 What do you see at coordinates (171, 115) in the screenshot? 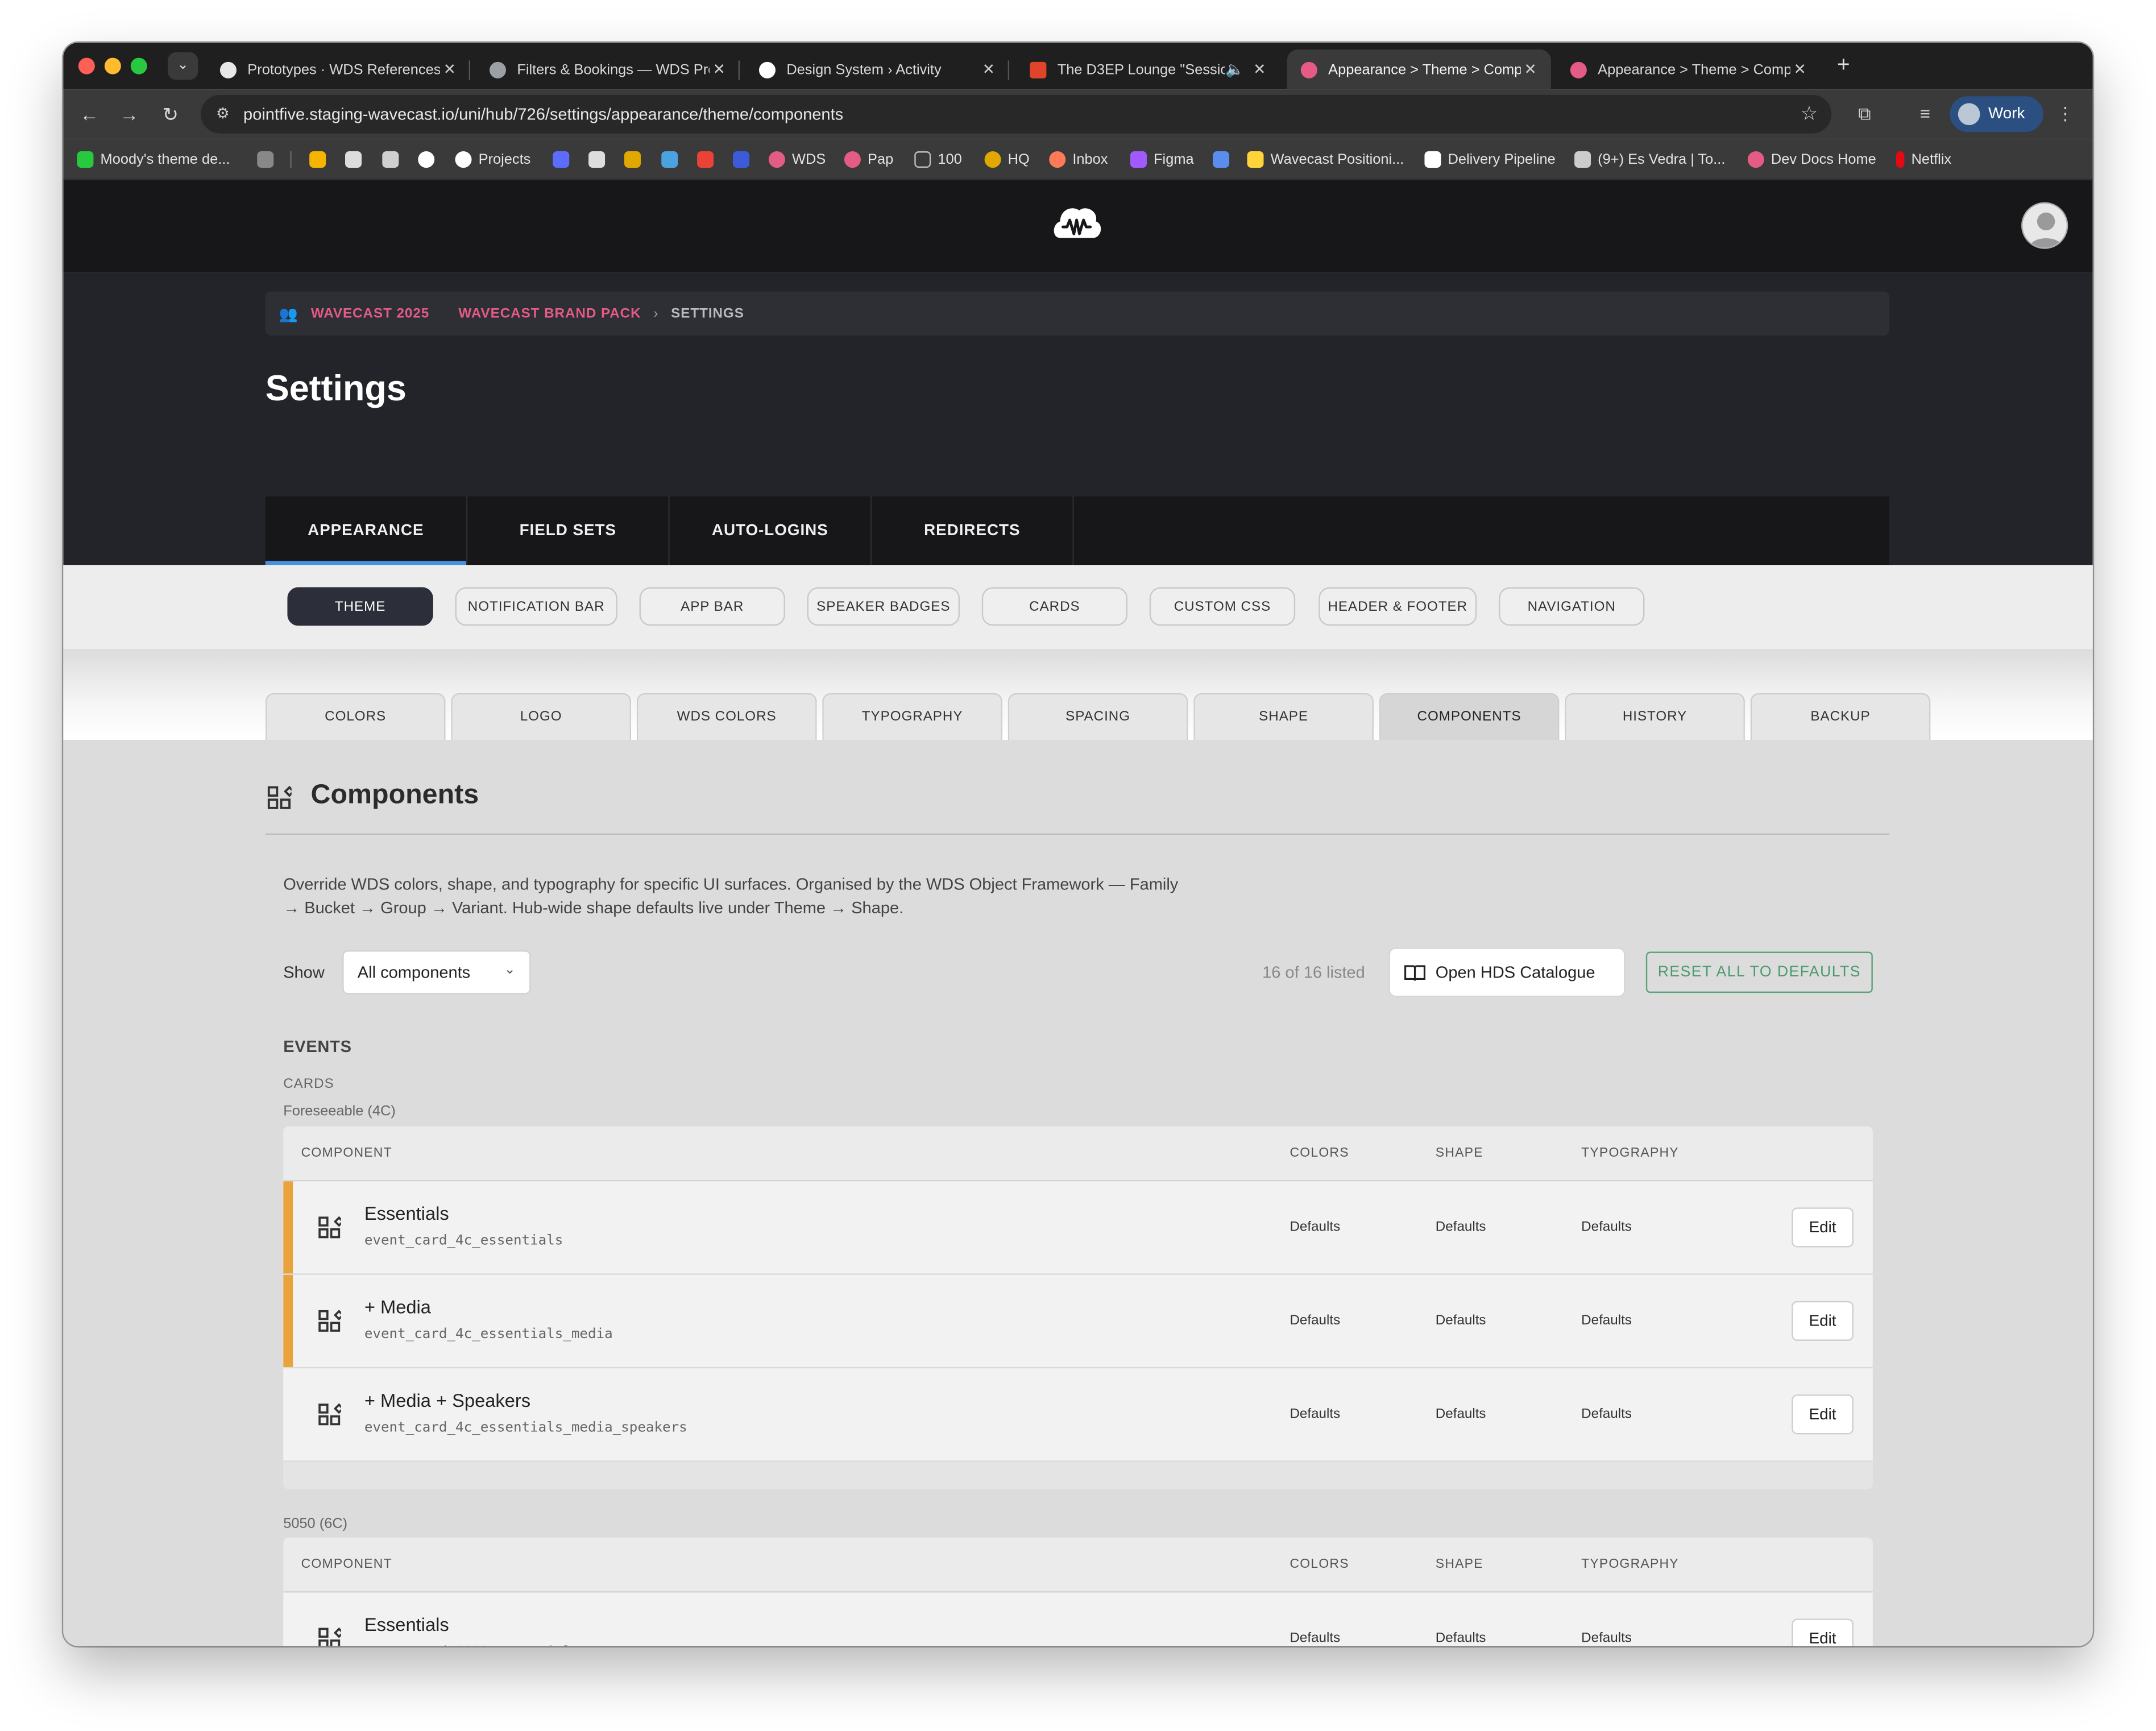
I see `reload-icon: ↻` at bounding box center [171, 115].